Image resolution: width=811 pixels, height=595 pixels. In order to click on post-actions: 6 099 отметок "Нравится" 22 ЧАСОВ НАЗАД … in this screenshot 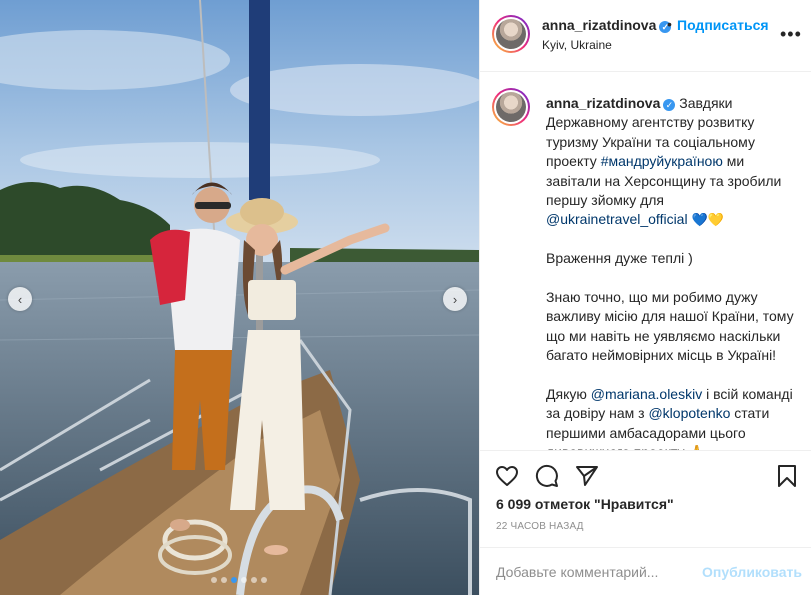, I will do `click(645, 522)`.